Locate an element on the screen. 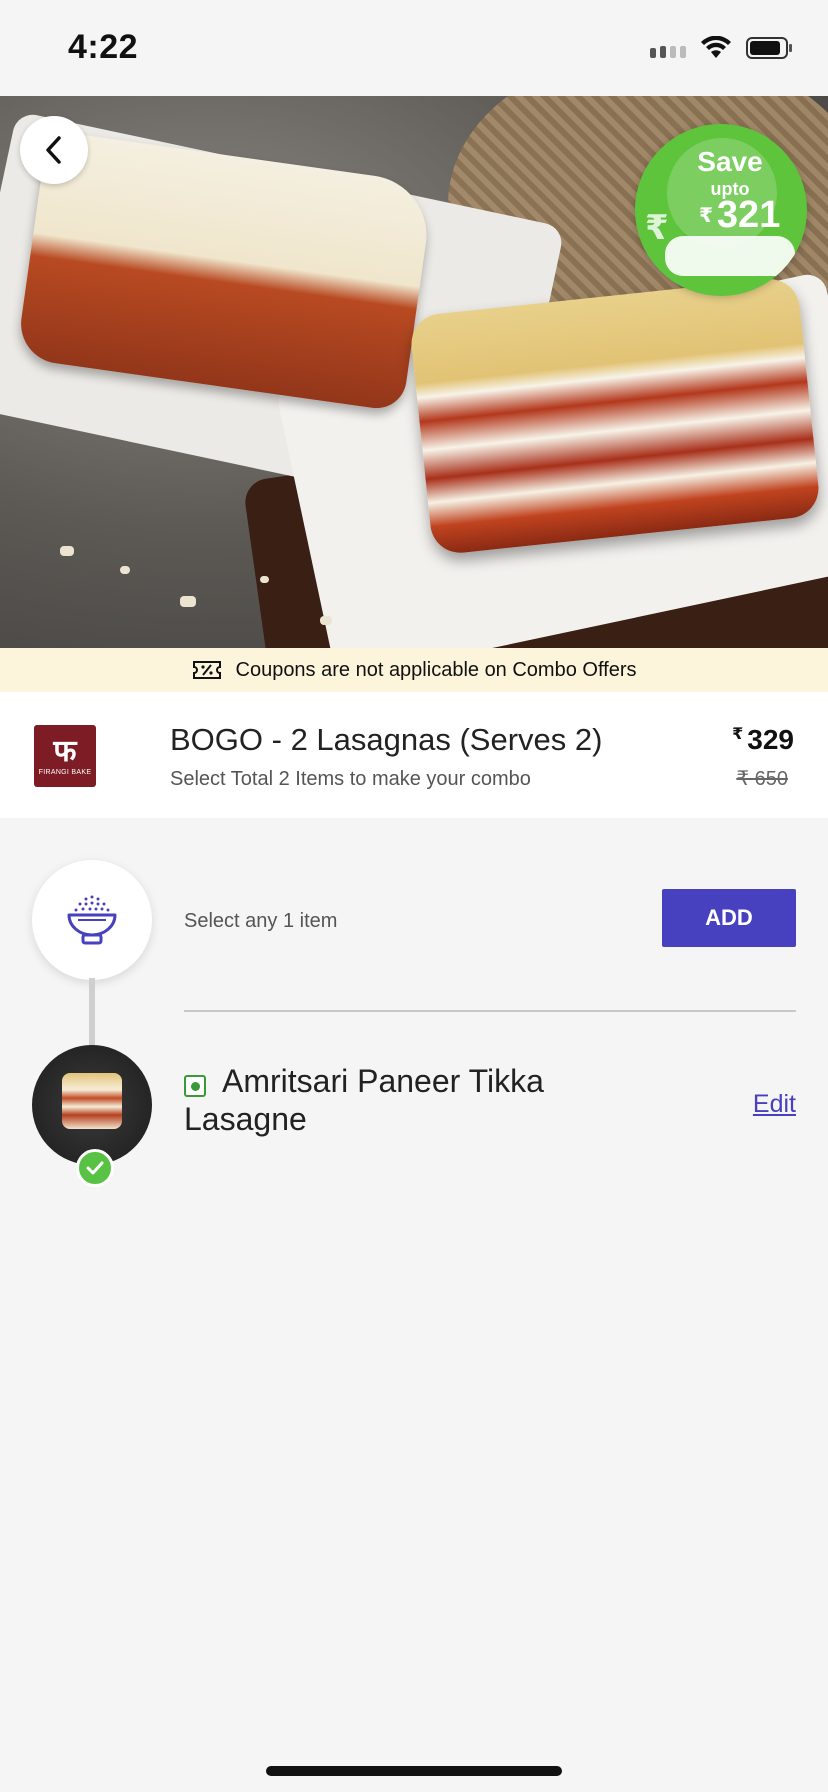  status-icons is located at coordinates (722, 48).